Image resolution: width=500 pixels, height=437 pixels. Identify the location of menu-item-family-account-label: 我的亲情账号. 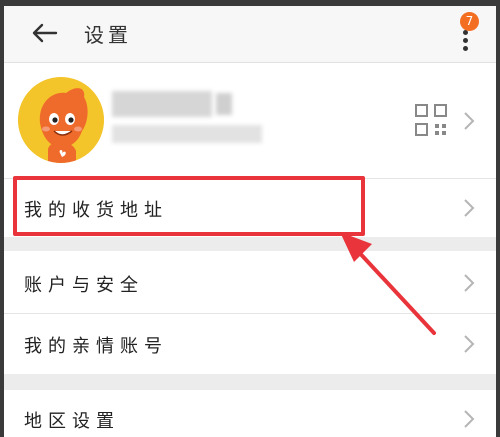
(96, 346).